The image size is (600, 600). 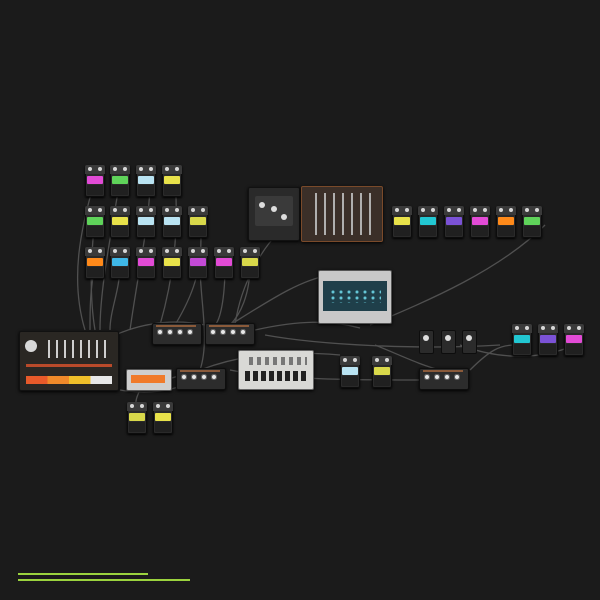 I want to click on drum-machine-icon, so click(x=69, y=361).